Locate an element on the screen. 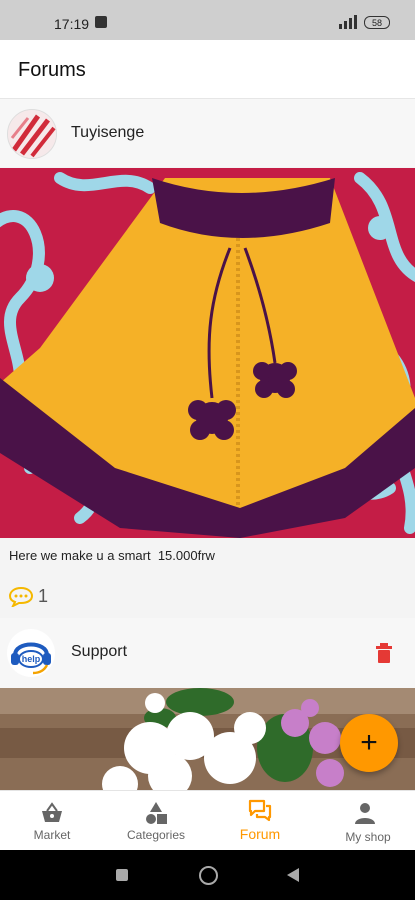  home-icon is located at coordinates (208, 875).